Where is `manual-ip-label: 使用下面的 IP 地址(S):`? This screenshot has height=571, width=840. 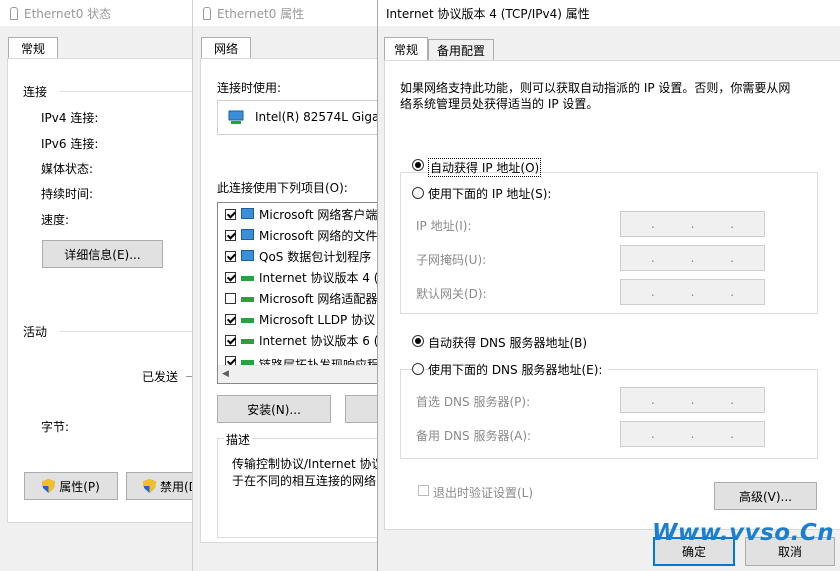 manual-ip-label: 使用下面的 IP 地址(S): is located at coordinates (493, 193).